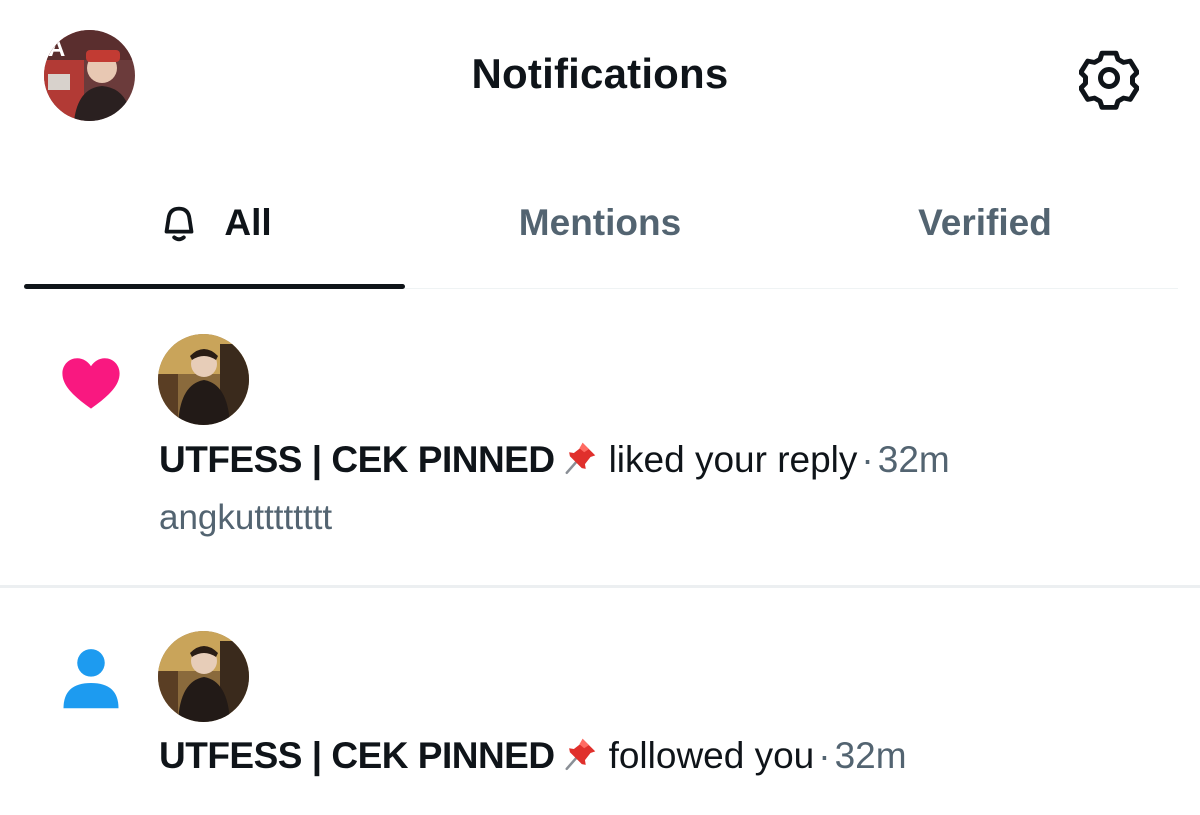 The height and width of the screenshot is (815, 1200). What do you see at coordinates (91, 679) in the screenshot?
I see `person-icon` at bounding box center [91, 679].